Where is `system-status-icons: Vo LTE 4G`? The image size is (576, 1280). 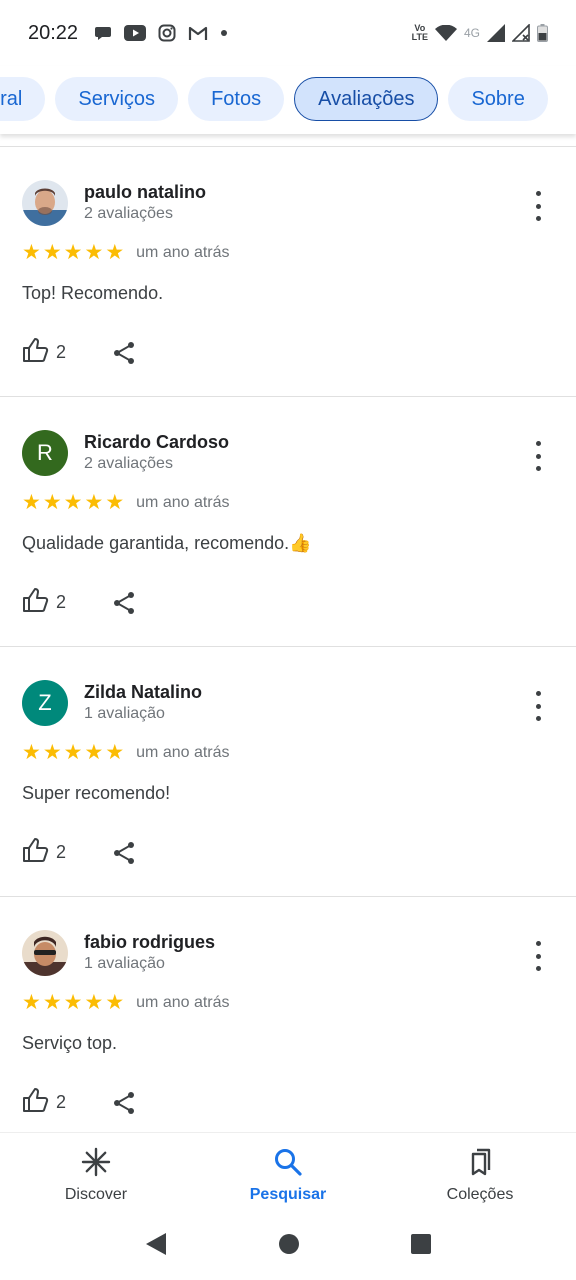 system-status-icons: Vo LTE 4G is located at coordinates (480, 33).